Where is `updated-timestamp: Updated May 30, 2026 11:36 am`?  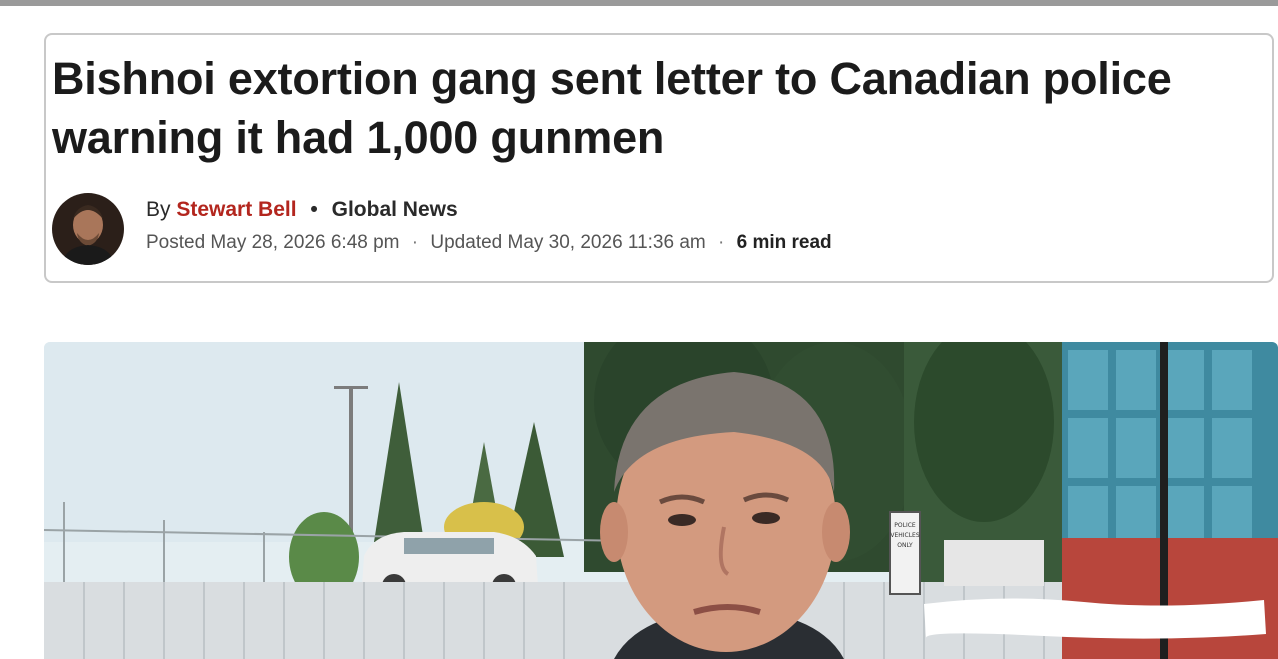
updated-timestamp: Updated May 30, 2026 11:36 am is located at coordinates (568, 242).